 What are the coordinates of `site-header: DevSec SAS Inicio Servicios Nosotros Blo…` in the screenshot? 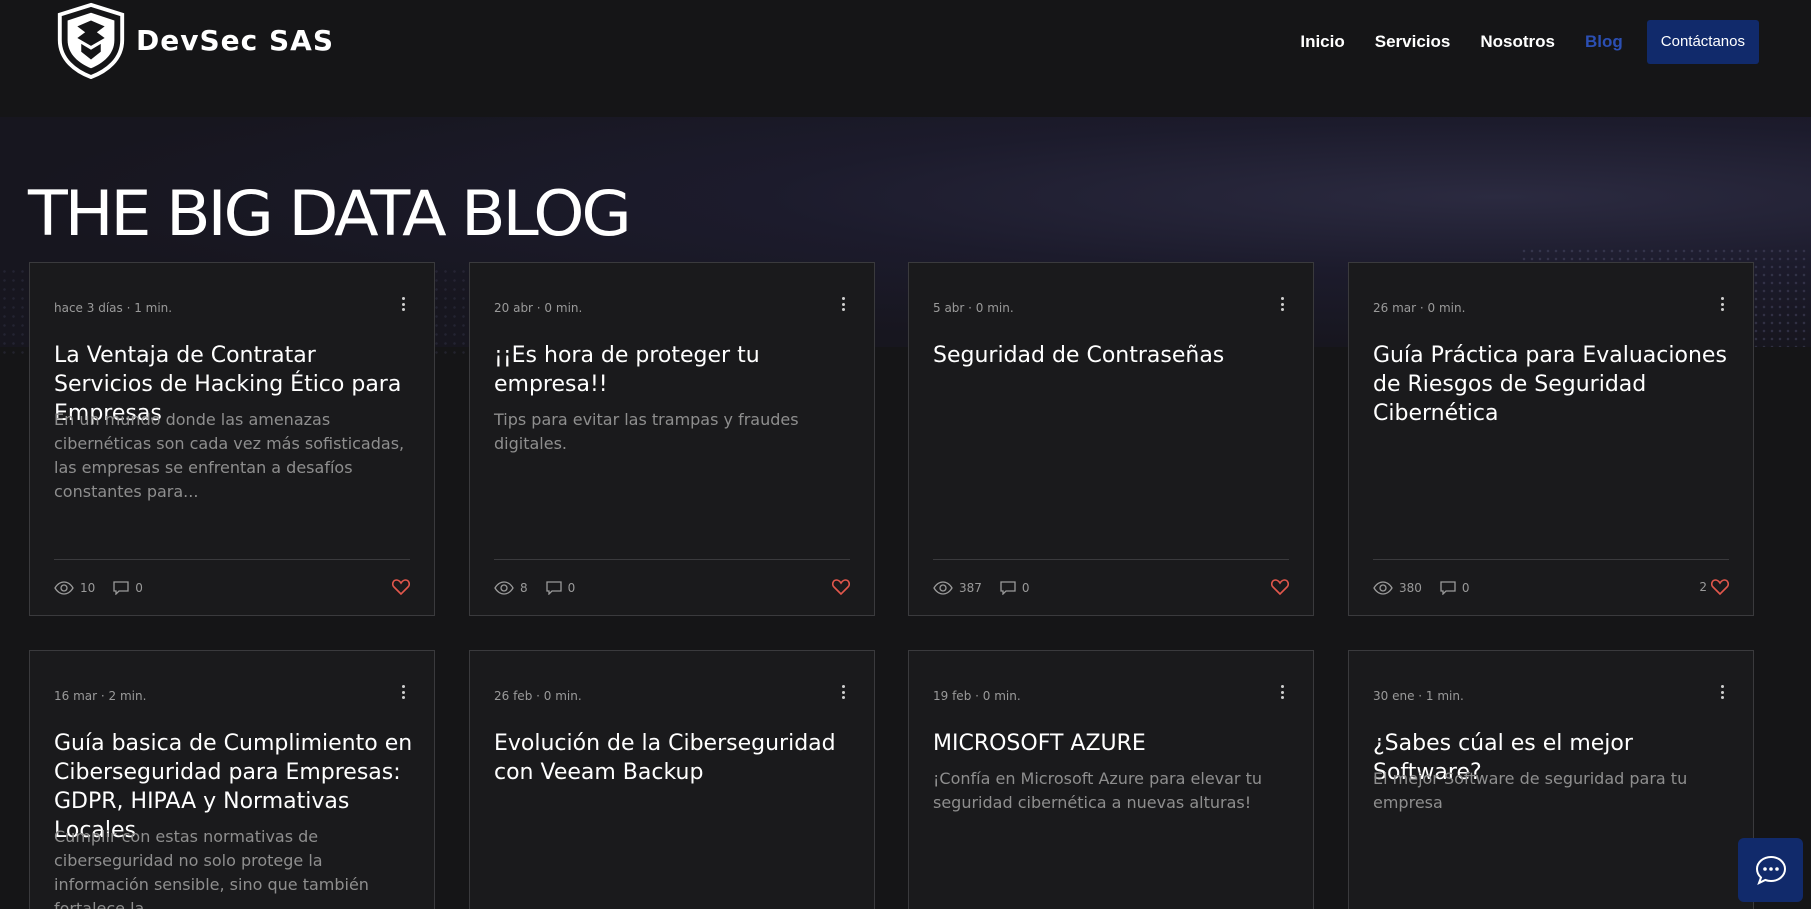 It's located at (905, 58).